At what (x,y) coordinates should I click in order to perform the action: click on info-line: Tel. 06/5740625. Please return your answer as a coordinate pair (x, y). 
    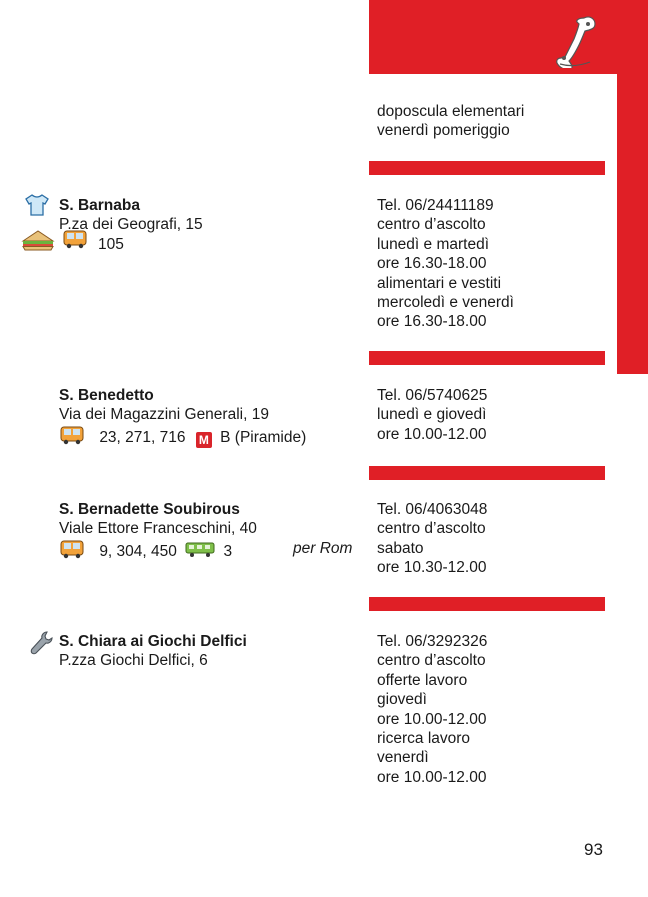
    Looking at the image, I should click on (432, 395).